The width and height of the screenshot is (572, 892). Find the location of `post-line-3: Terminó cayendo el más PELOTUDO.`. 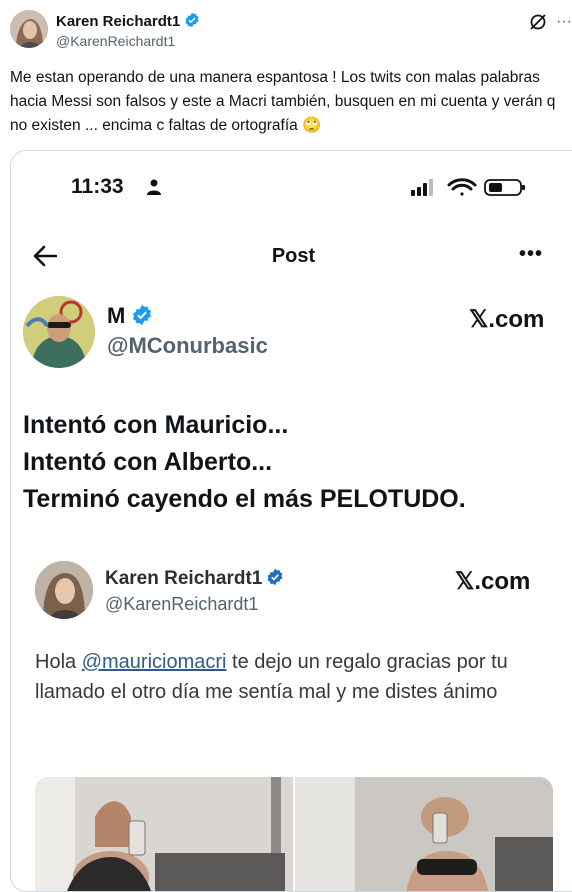

post-line-3: Terminó cayendo el más PELOTUDO. is located at coordinates (244, 499).